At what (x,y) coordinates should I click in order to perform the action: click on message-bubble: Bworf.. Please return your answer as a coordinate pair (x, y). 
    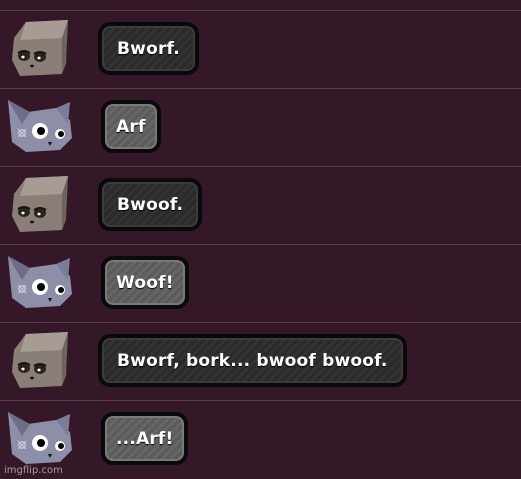
    Looking at the image, I should click on (148, 48).